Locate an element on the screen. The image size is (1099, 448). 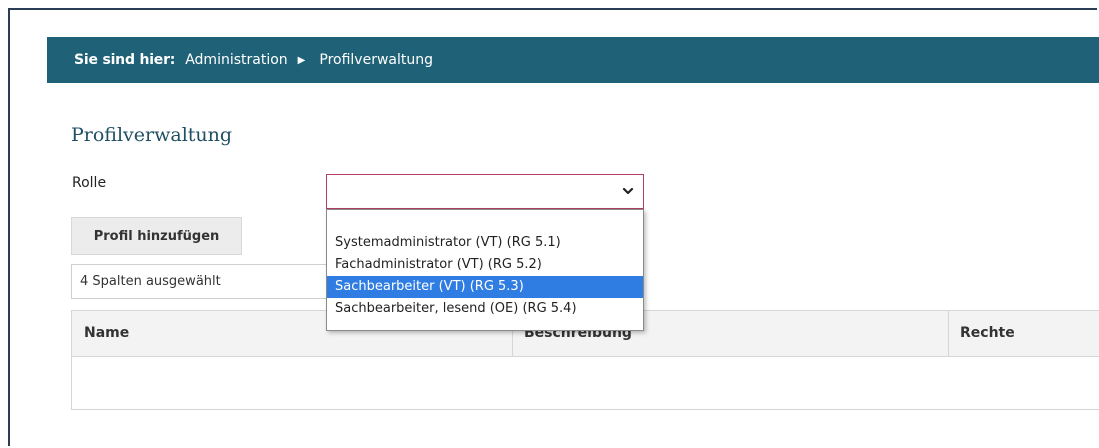
breadcrumb-item-profilverwaltung: Profilverwaltung is located at coordinates (376, 60).